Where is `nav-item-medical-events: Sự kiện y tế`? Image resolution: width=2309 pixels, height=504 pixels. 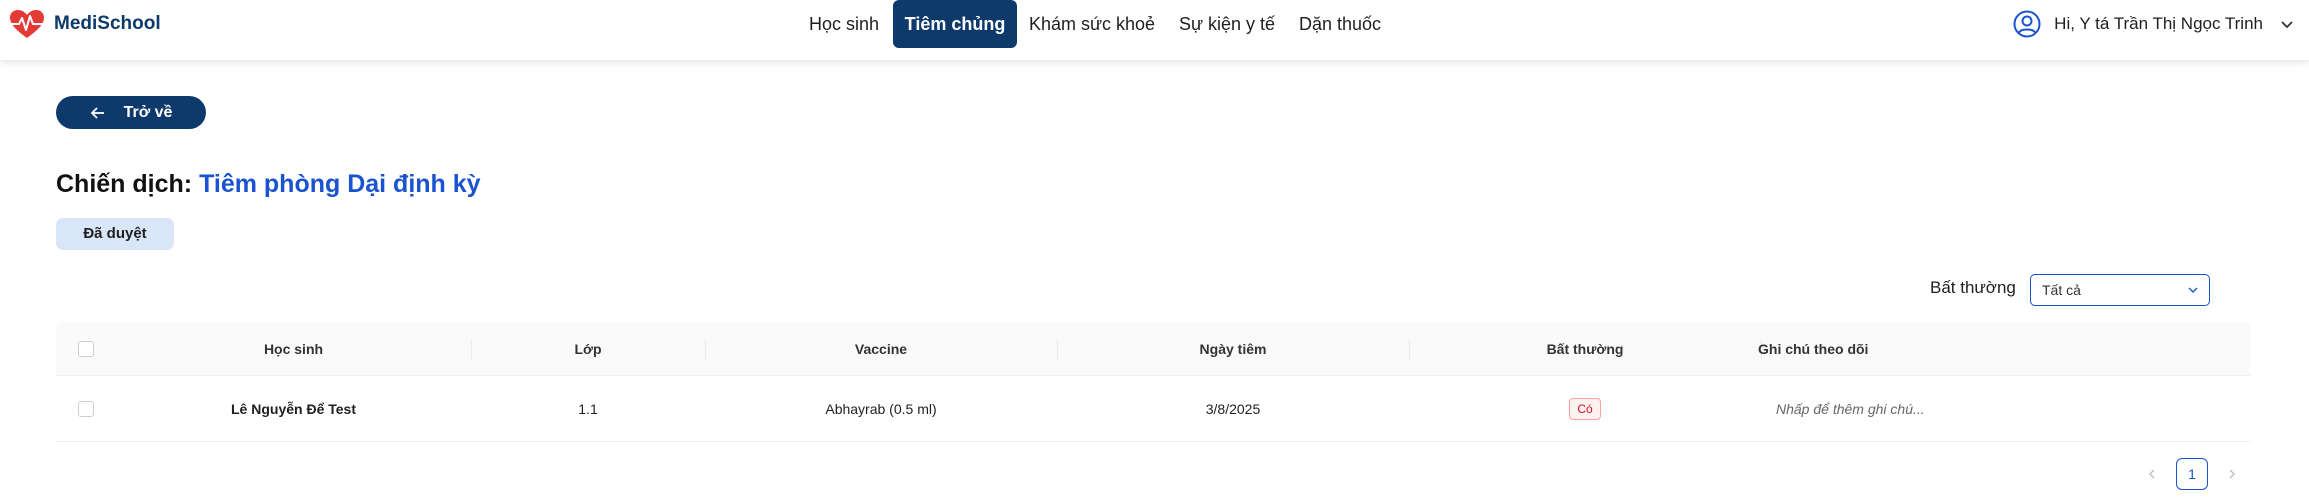 nav-item-medical-events: Sự kiện y tế is located at coordinates (1227, 24).